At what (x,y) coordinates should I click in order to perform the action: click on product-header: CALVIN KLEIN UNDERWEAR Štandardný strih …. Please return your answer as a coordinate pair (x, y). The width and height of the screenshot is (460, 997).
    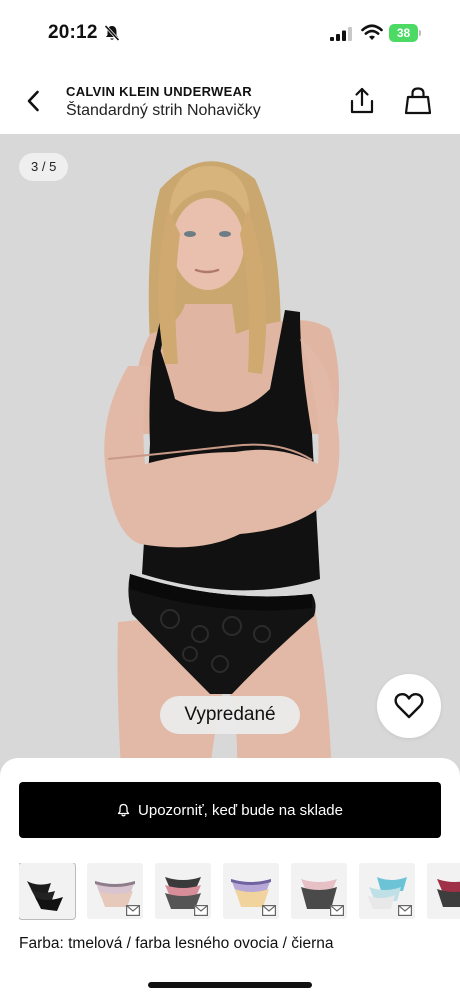
    Looking at the image, I should click on (230, 101).